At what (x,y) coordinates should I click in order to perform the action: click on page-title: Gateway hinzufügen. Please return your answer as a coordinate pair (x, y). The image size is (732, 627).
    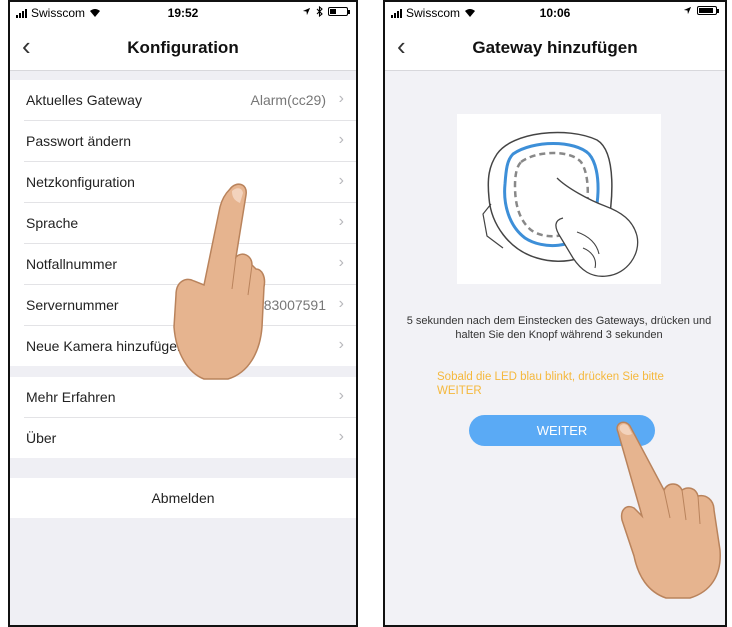
    Looking at the image, I should click on (555, 47).